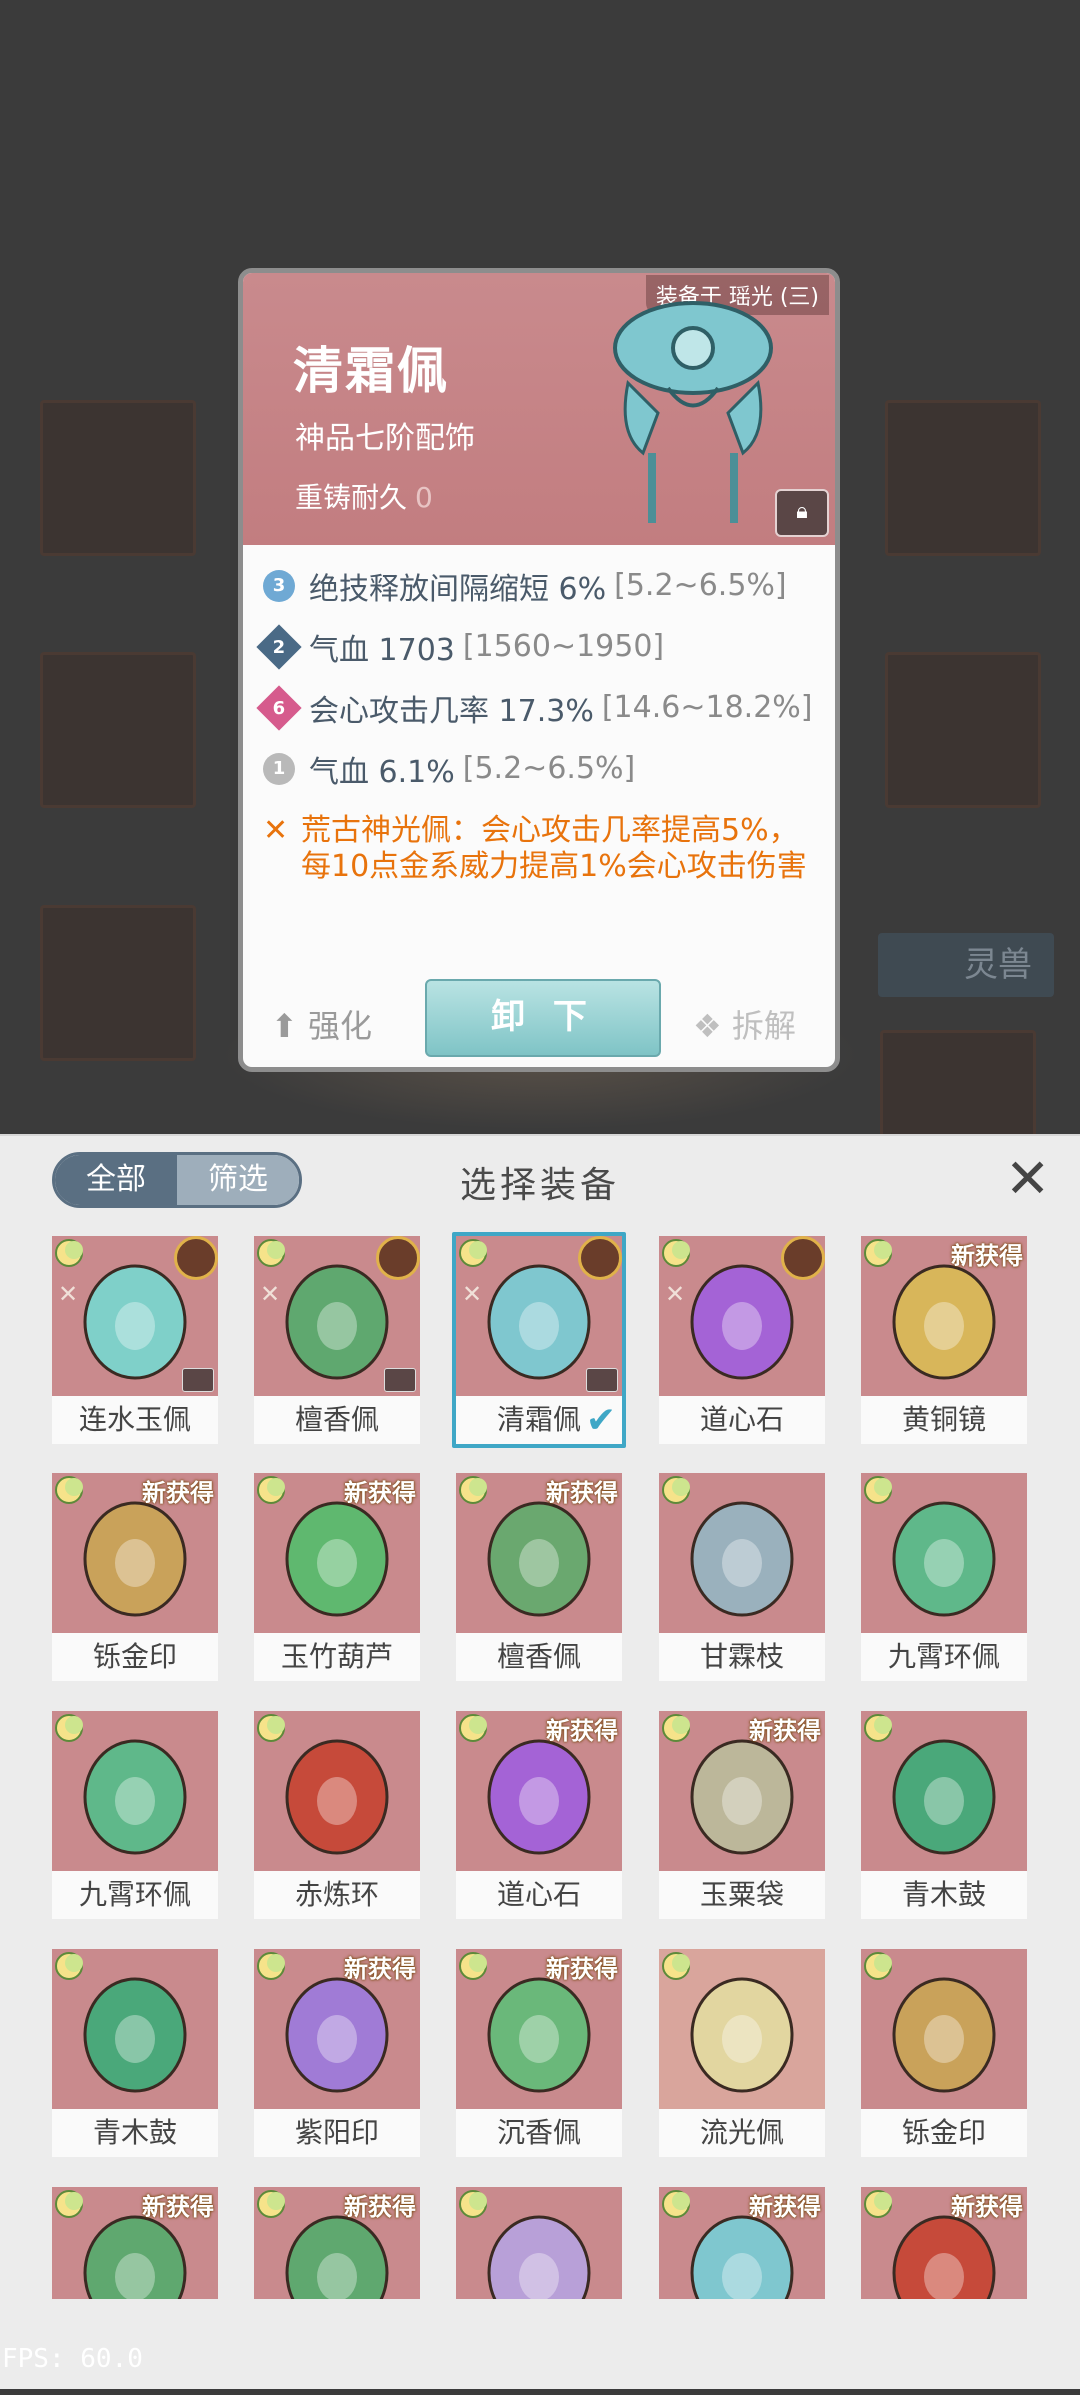 The image size is (1080, 2395). What do you see at coordinates (539, 1657) in the screenshot?
I see `equipment-name: 檀香佩` at bounding box center [539, 1657].